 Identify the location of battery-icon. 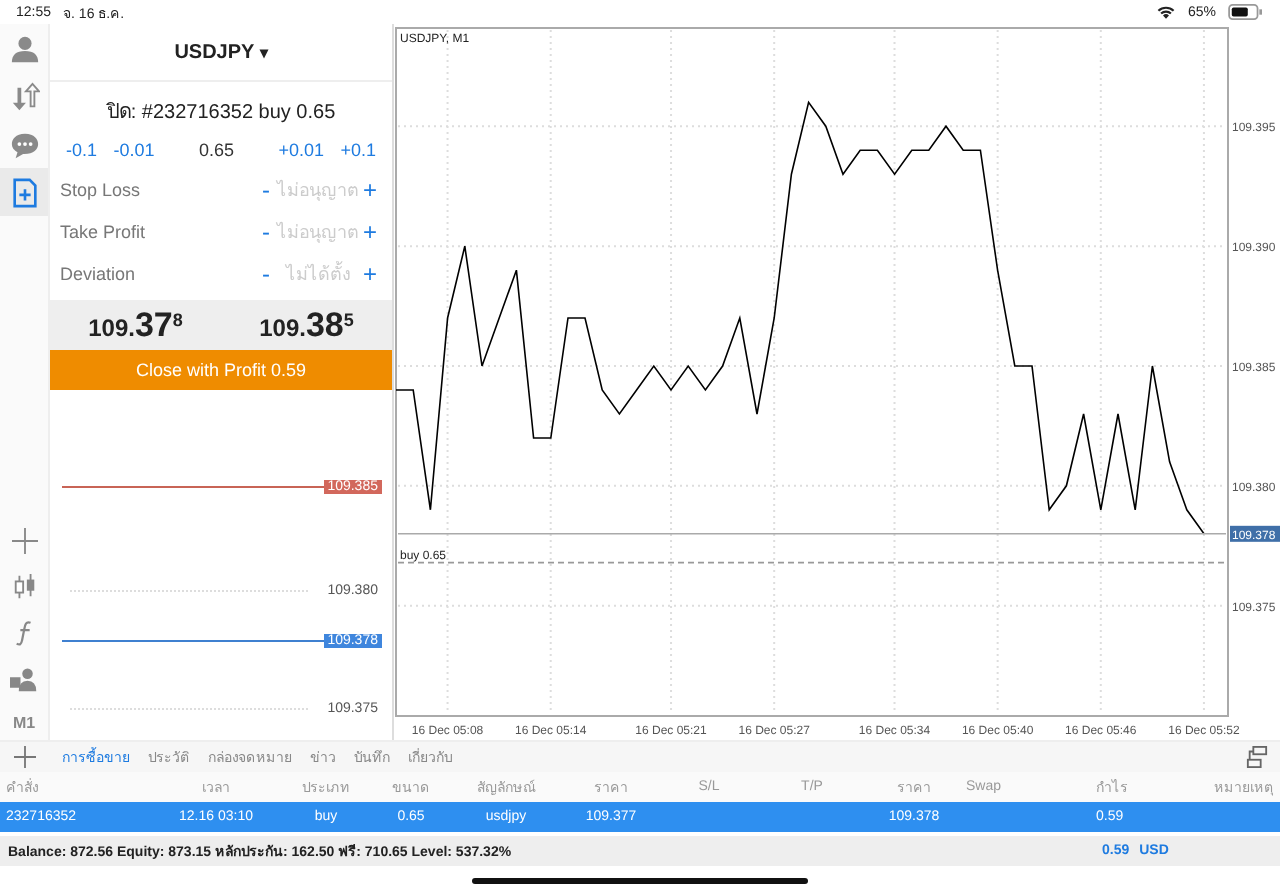
(1246, 12).